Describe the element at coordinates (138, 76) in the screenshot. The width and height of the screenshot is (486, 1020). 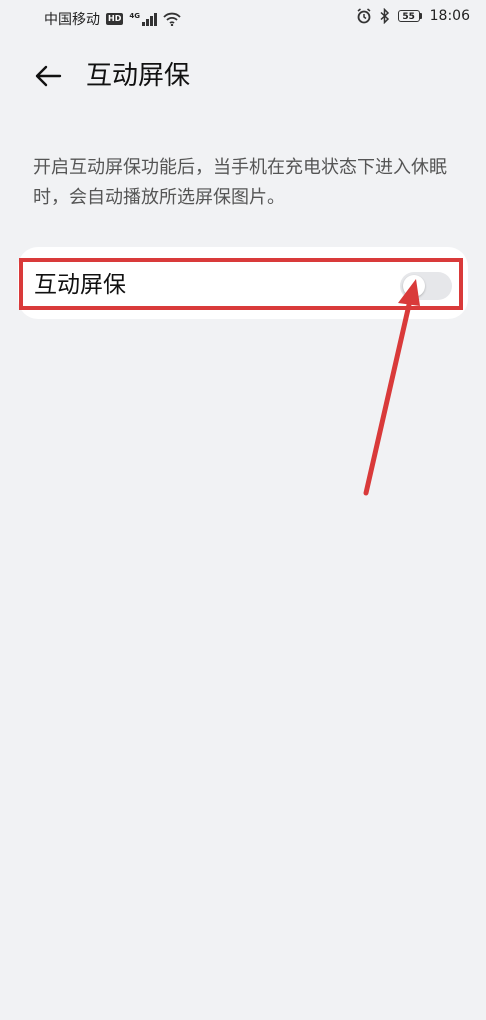
I see `page-title: 互动屏保` at that location.